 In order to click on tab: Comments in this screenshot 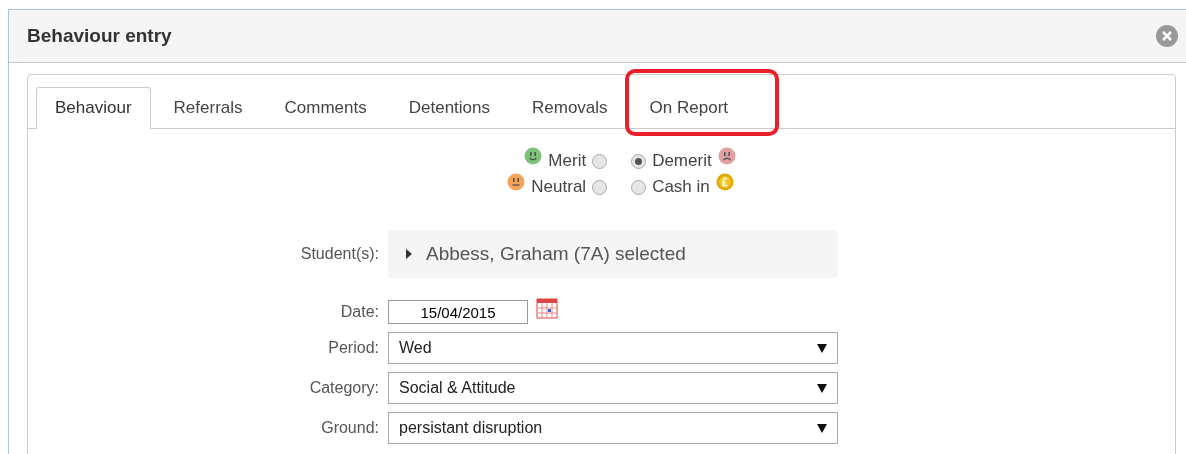, I will do `click(325, 107)`.